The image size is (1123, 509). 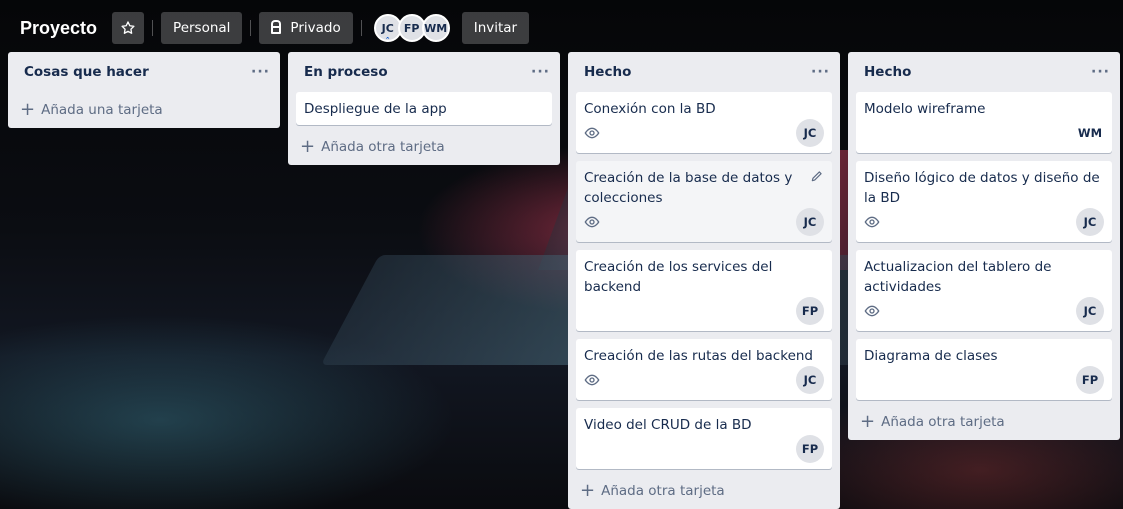 I want to click on list-header: En proceso ···, so click(x=424, y=72).